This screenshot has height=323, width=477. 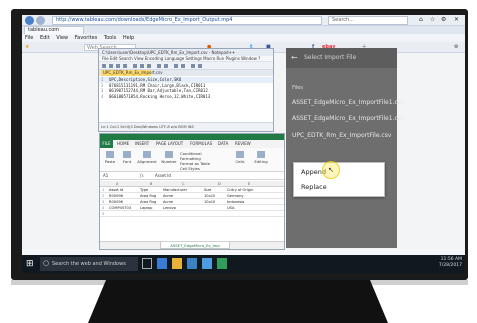 What do you see at coordinates (149, 66) in the screenshot?
I see `paste-icon` at bounding box center [149, 66].